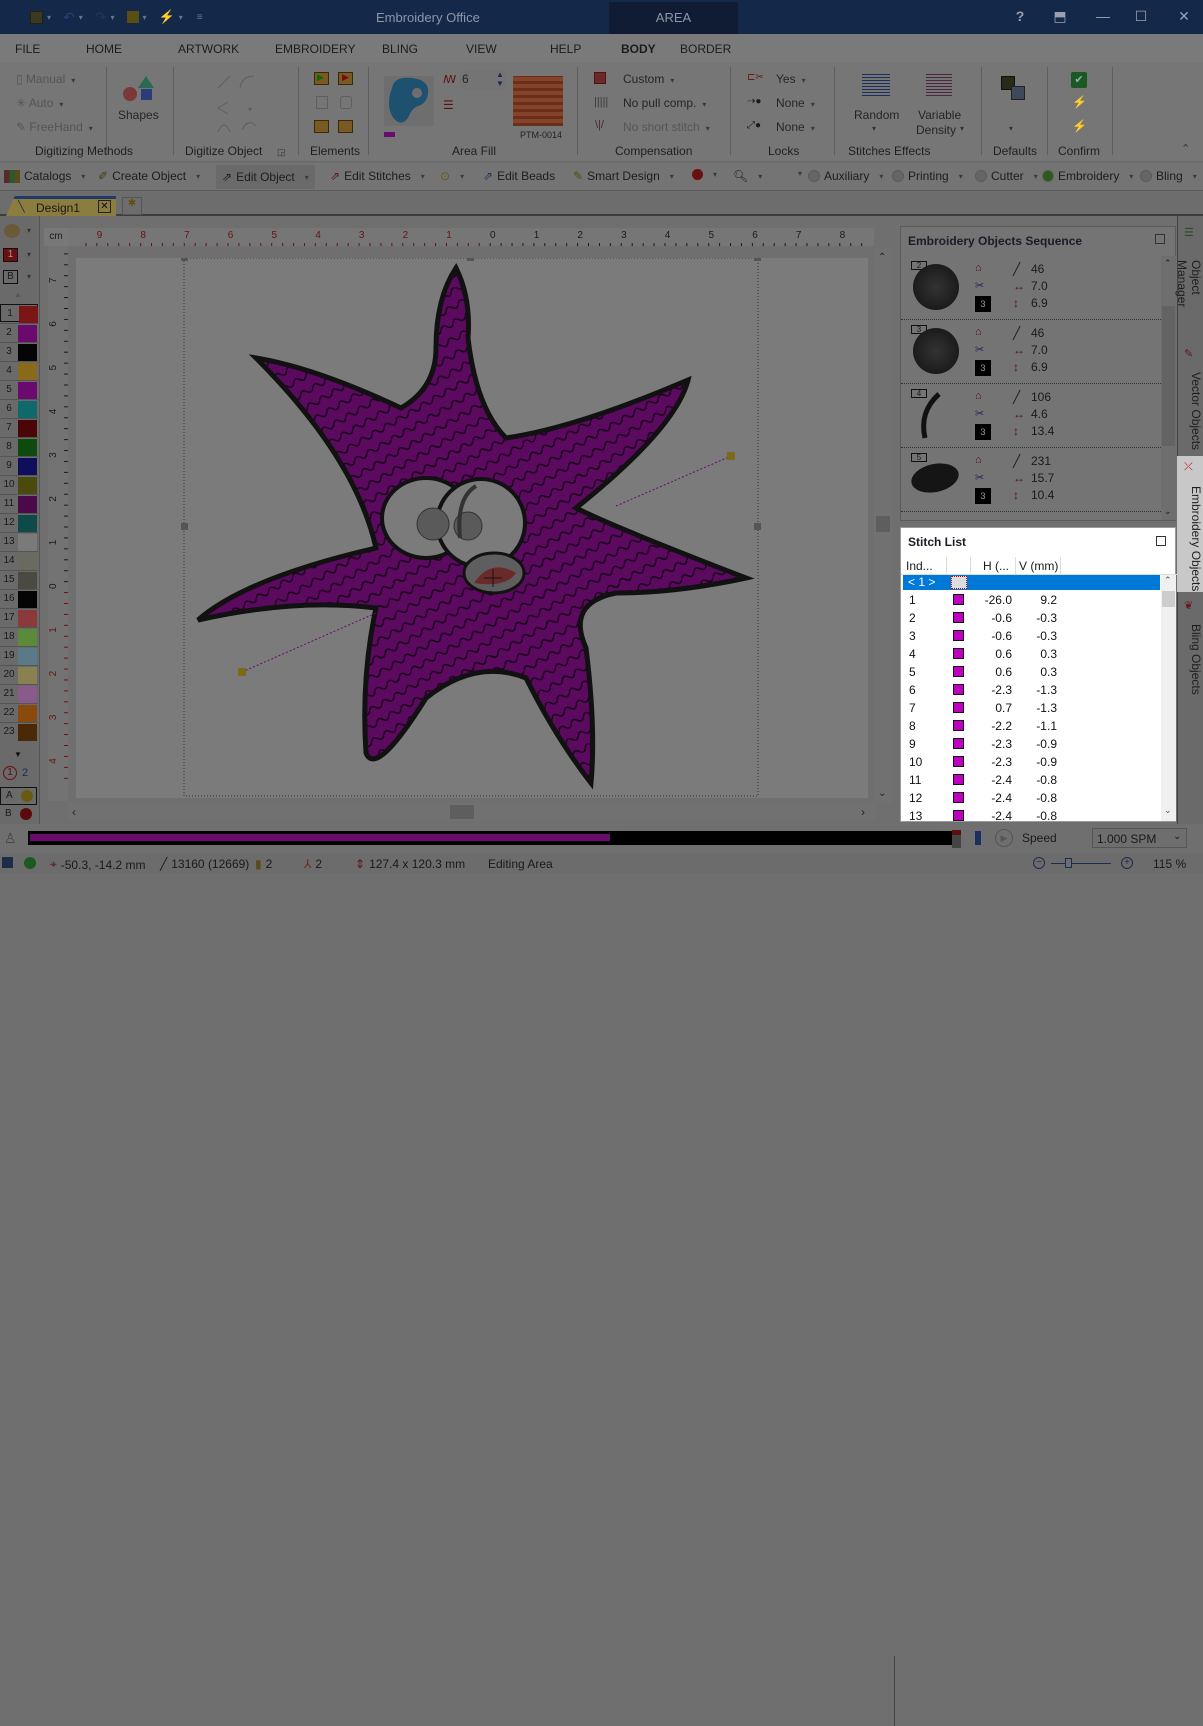  I want to click on locks-start-dropdown: None ▾, so click(795, 103).